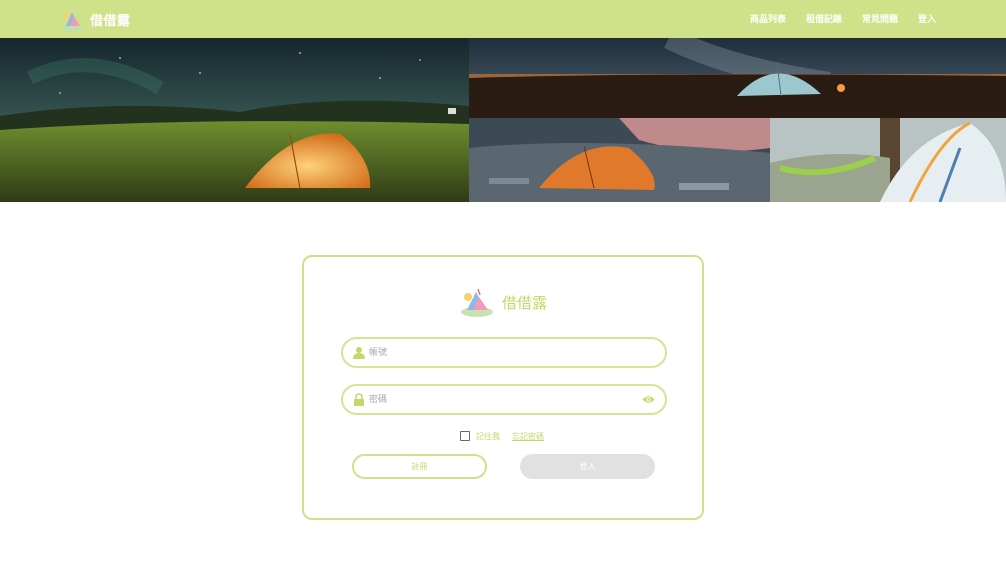 The width and height of the screenshot is (1006, 570). What do you see at coordinates (419, 466) in the screenshot?
I see `register-button: 註冊` at bounding box center [419, 466].